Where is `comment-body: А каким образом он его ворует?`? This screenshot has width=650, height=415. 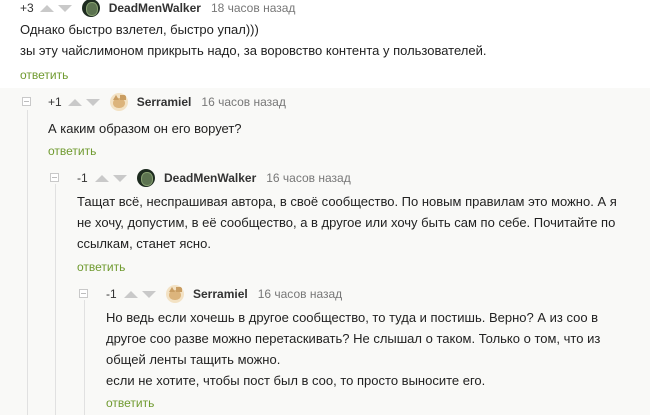 comment-body: А каким образом он его ворует? is located at coordinates (145, 128).